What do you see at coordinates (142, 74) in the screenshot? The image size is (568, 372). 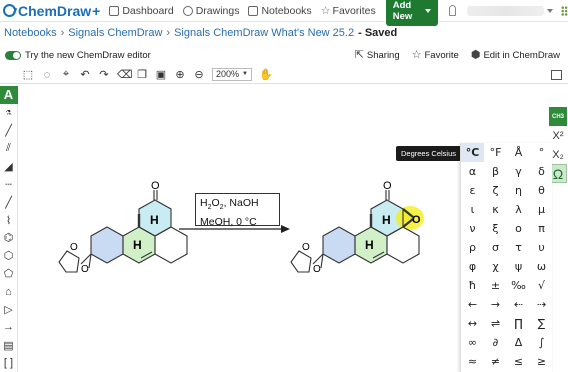 I see `copy-icon: ❐` at bounding box center [142, 74].